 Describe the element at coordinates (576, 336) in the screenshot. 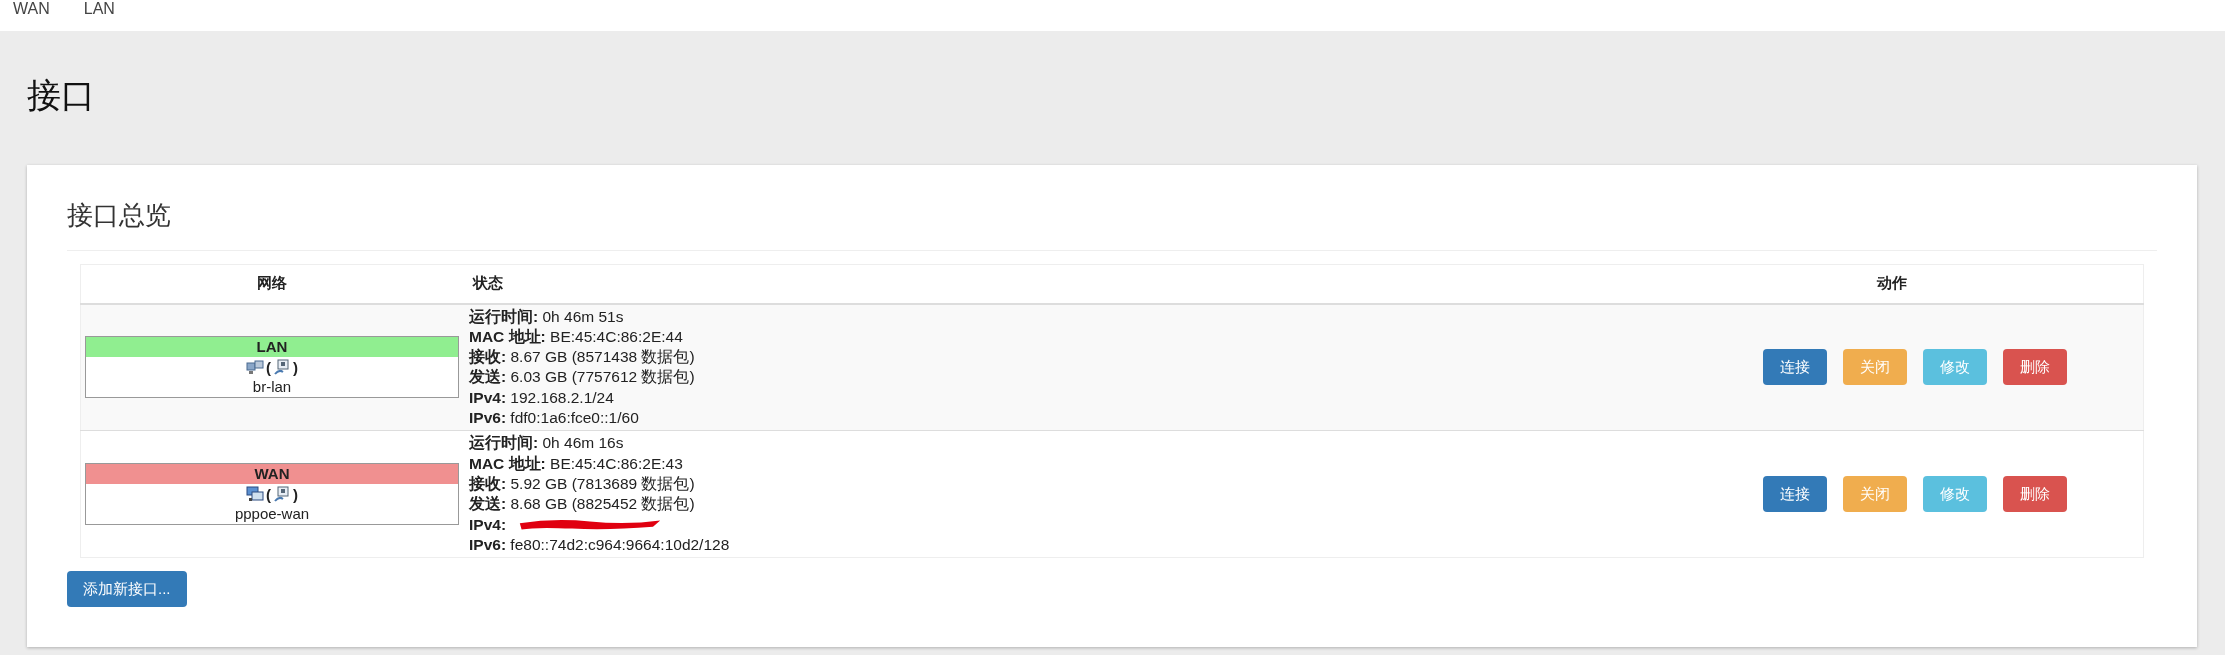

I see `status-line: MAC 地址: BE:45:4C:86:2E:44` at that location.